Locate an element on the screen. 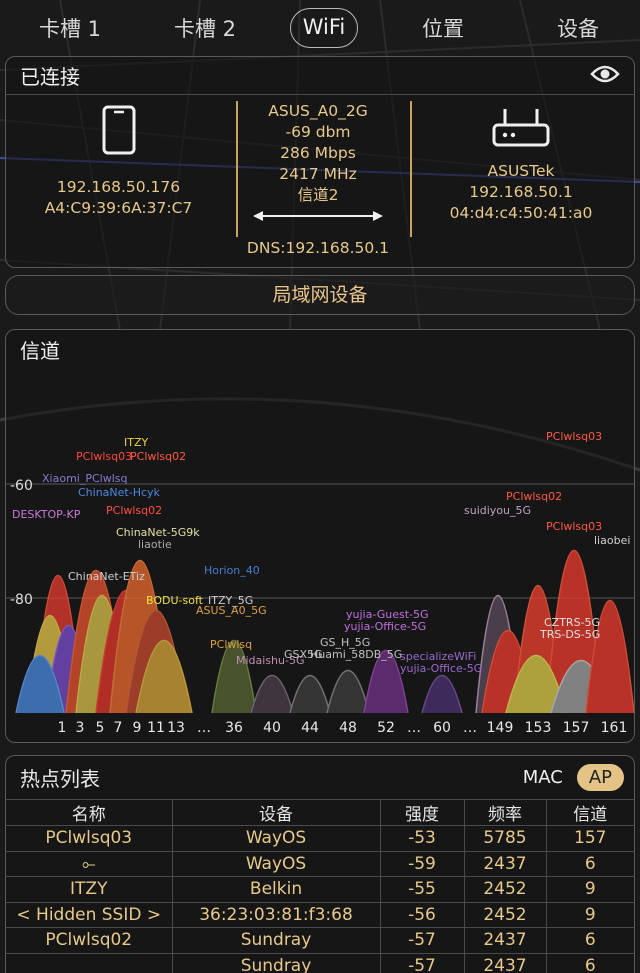 This screenshot has width=640, height=973. channel-tick: 13 is located at coordinates (176, 728).